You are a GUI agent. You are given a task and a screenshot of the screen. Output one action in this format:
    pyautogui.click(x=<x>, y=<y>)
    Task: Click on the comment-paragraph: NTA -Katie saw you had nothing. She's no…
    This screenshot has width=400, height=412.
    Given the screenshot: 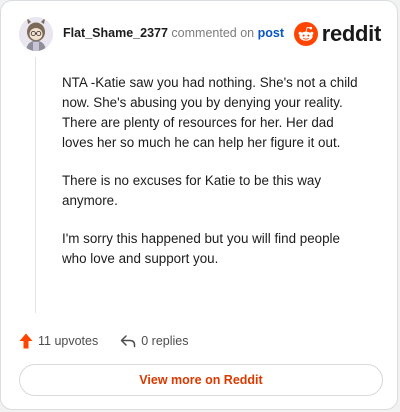 What is the action you would take?
    pyautogui.click(x=210, y=112)
    